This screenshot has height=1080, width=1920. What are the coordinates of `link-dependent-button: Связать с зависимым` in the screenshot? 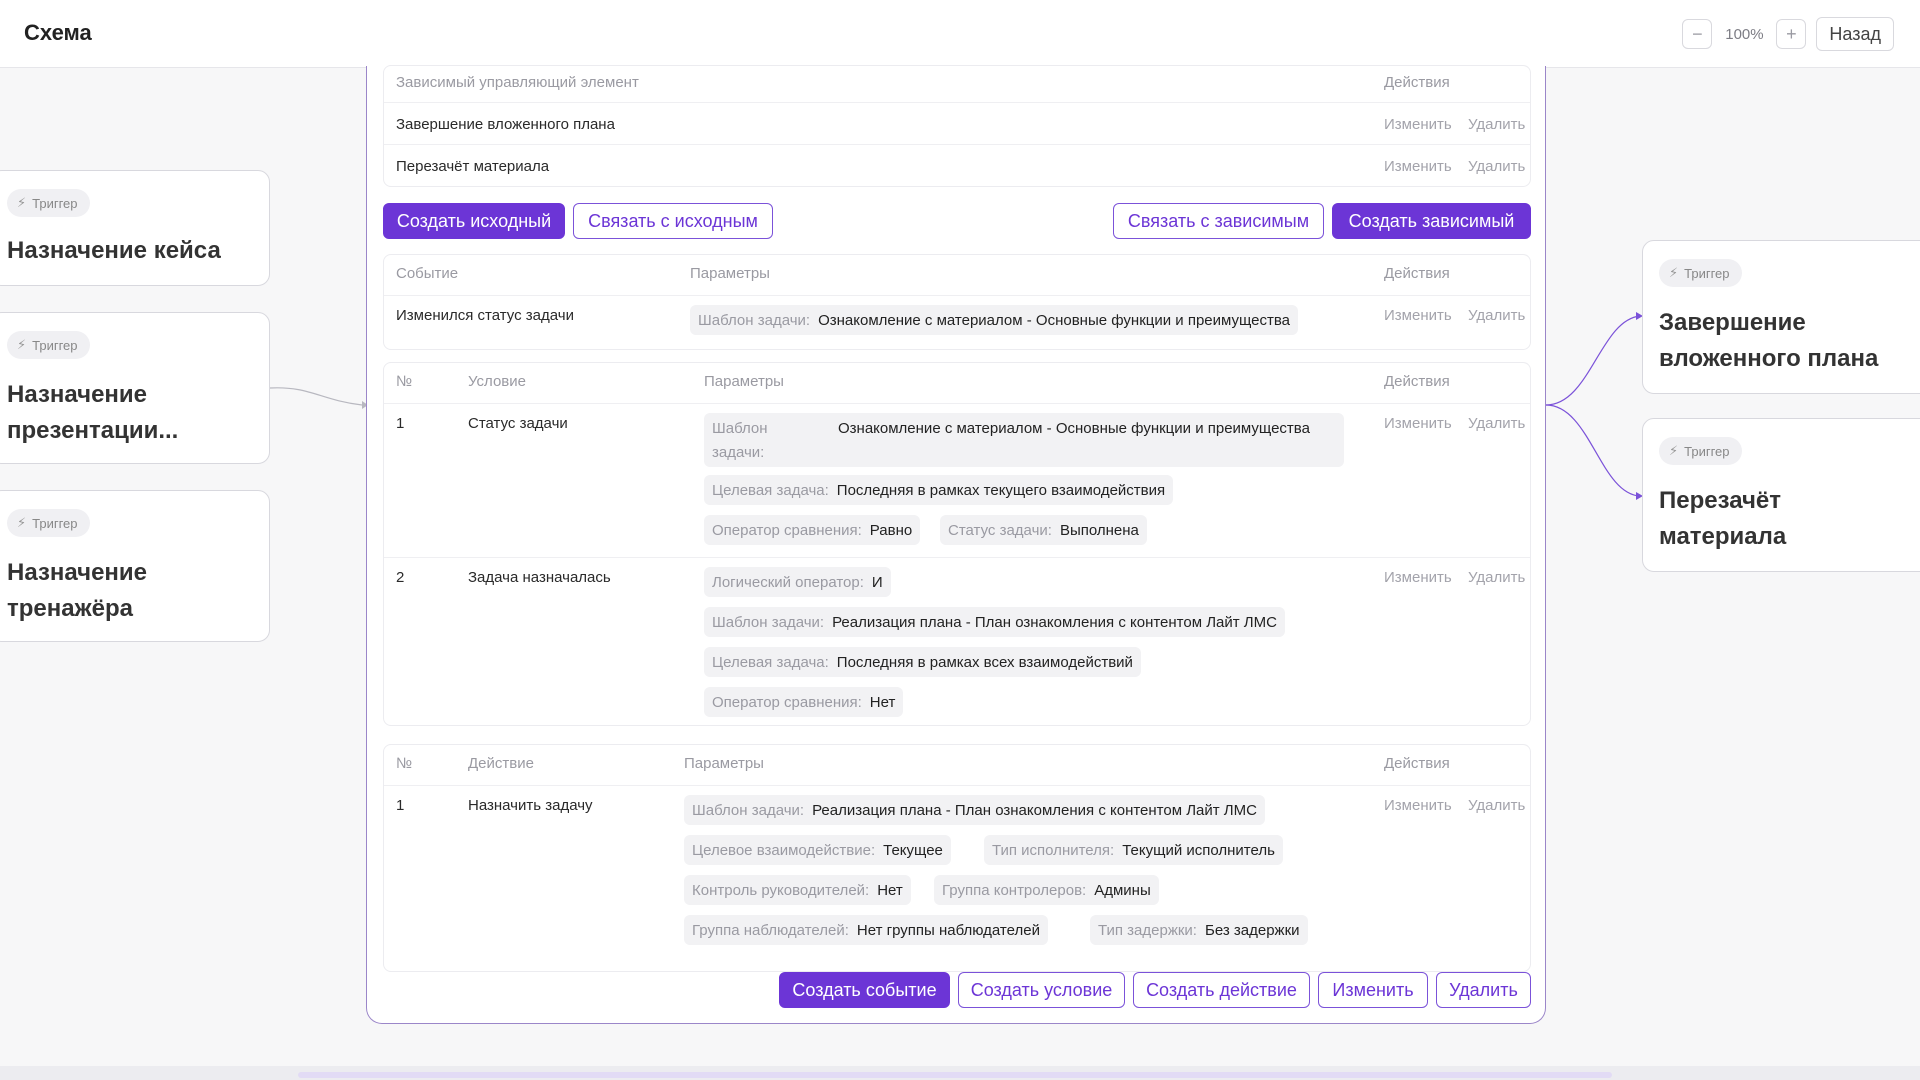 It's located at (1218, 221).